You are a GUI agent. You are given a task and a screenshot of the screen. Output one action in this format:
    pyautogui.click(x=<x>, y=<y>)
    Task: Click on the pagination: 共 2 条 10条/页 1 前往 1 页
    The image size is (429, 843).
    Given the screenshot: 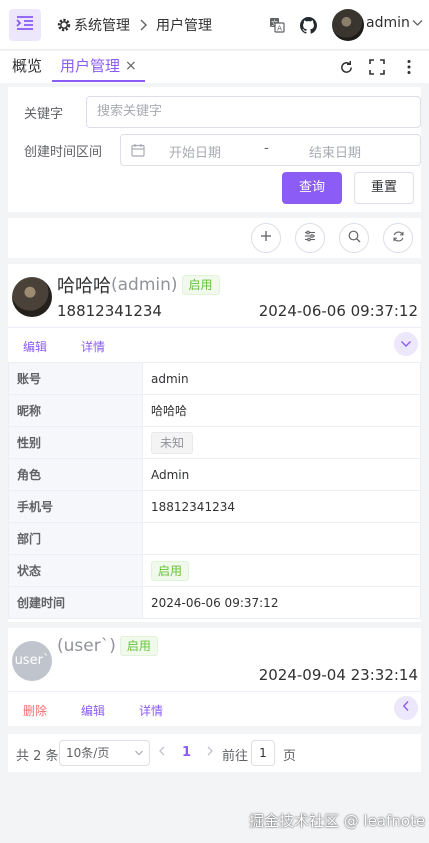 What is the action you would take?
    pyautogui.click(x=214, y=753)
    